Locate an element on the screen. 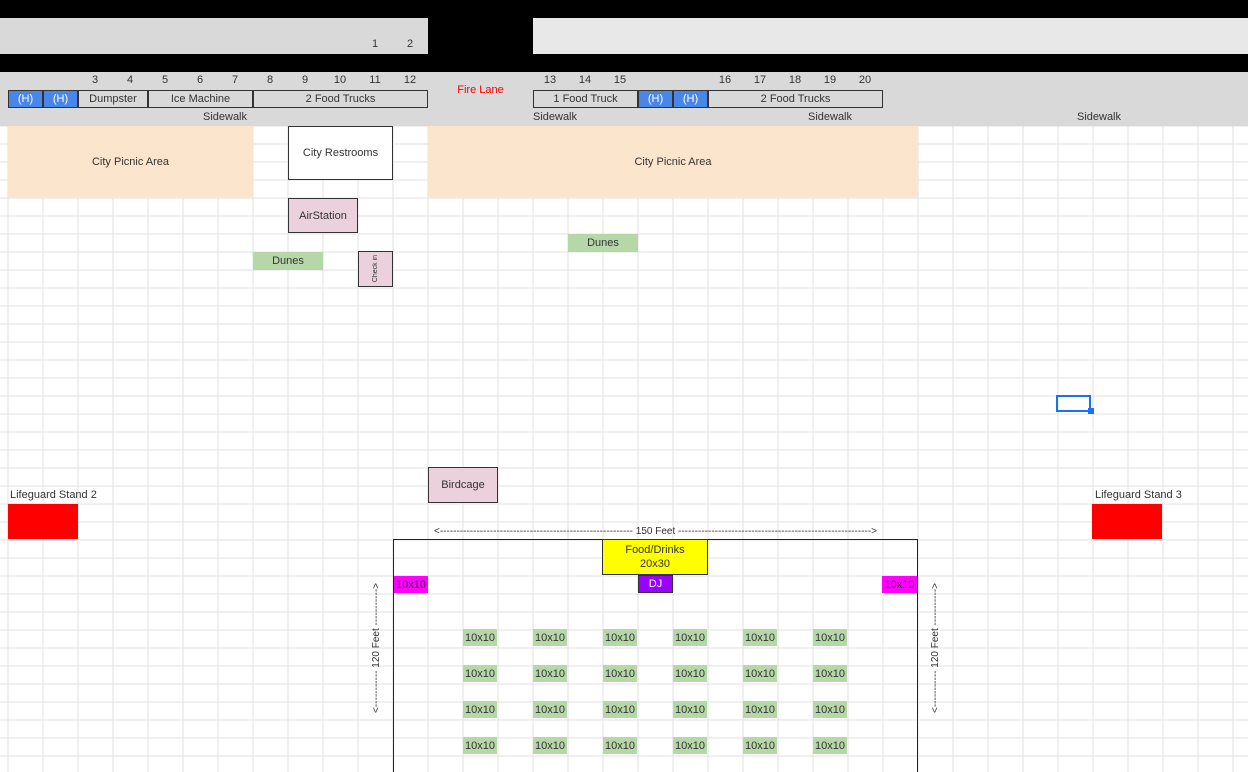  parking-spot-number: 18 is located at coordinates (795, 80).